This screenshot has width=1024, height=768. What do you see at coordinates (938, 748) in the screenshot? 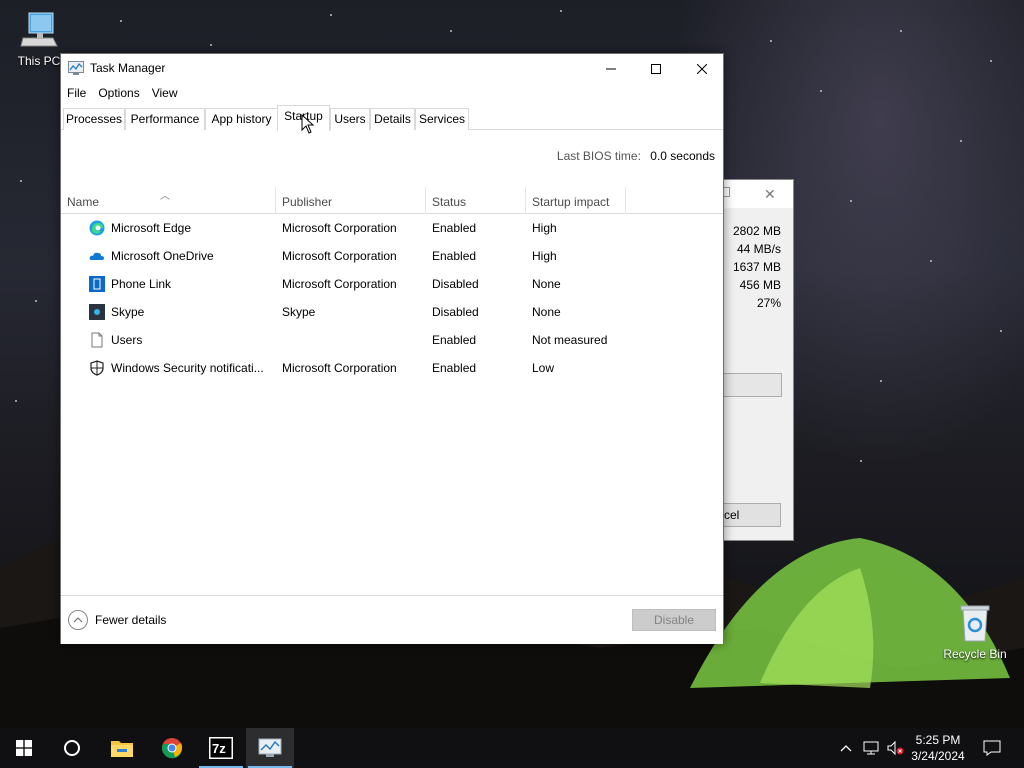
I see `taskbar-clock: 5:25 PM 3/24/2024` at bounding box center [938, 748].